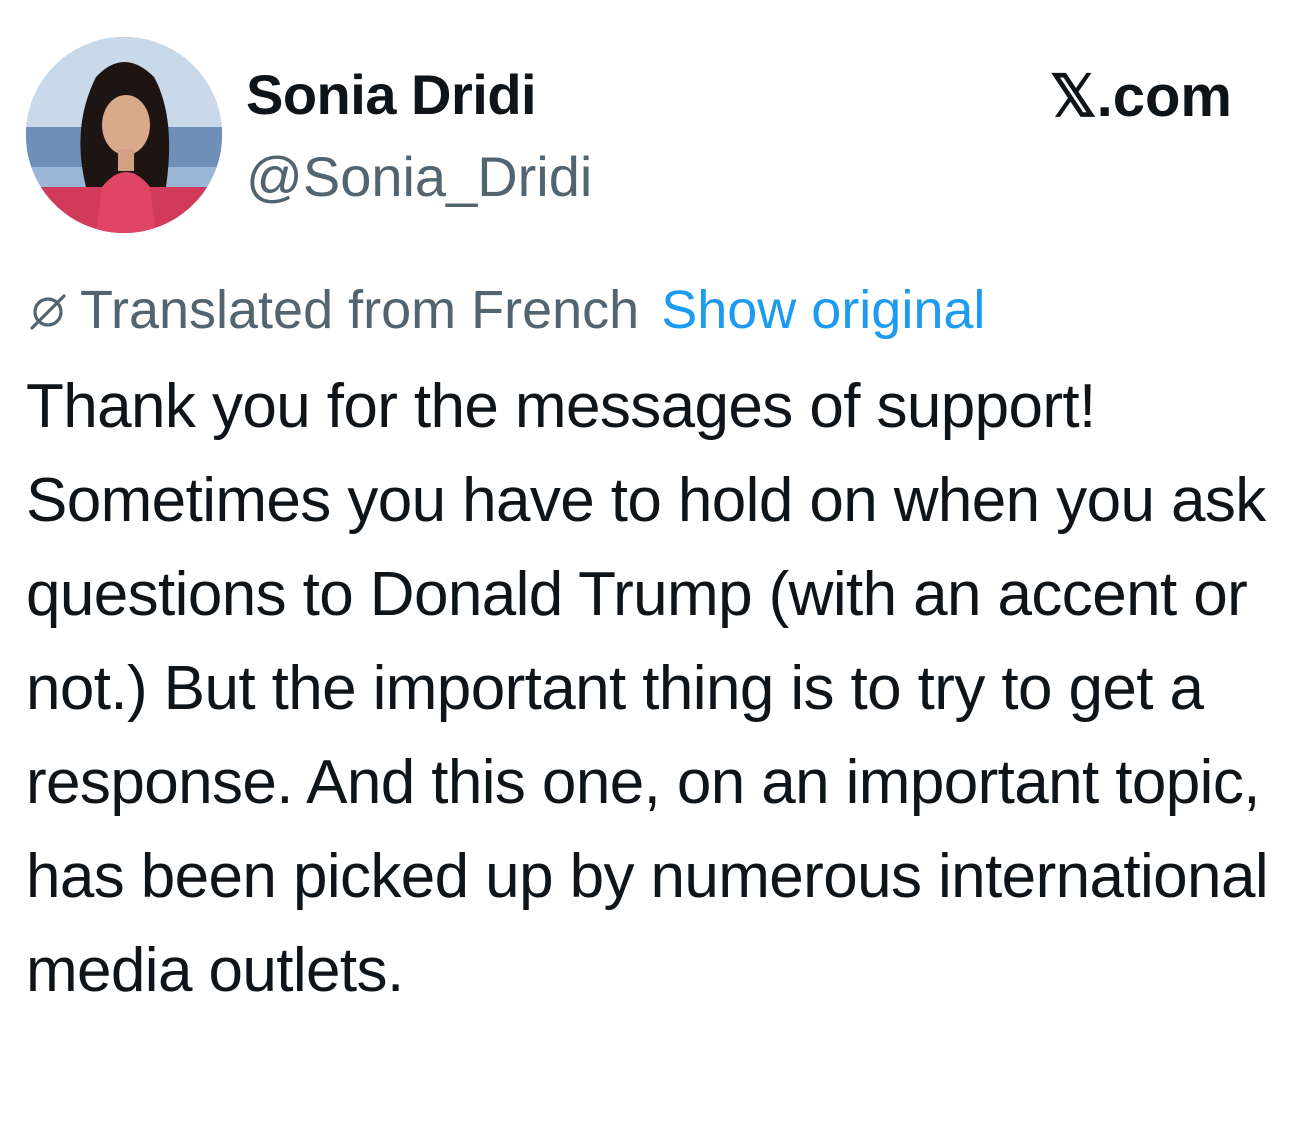  I want to click on author-display-name: Sonia Dridi, so click(391, 95).